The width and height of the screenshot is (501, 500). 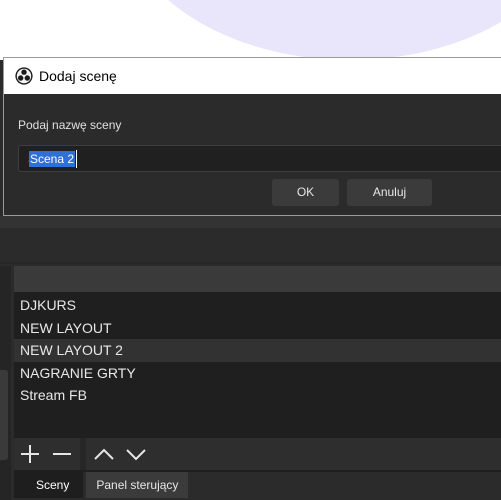 What do you see at coordinates (250, 222) in the screenshot?
I see `main-window-top-strip` at bounding box center [250, 222].